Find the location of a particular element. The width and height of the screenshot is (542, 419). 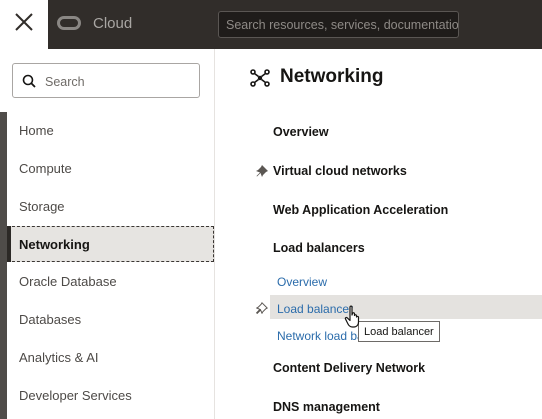

menu-item-compute: Compute is located at coordinates (110, 168).